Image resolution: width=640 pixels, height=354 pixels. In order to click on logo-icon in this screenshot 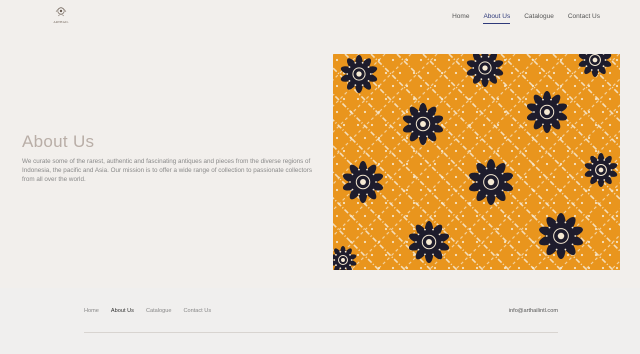, I will do `click(61, 12)`.